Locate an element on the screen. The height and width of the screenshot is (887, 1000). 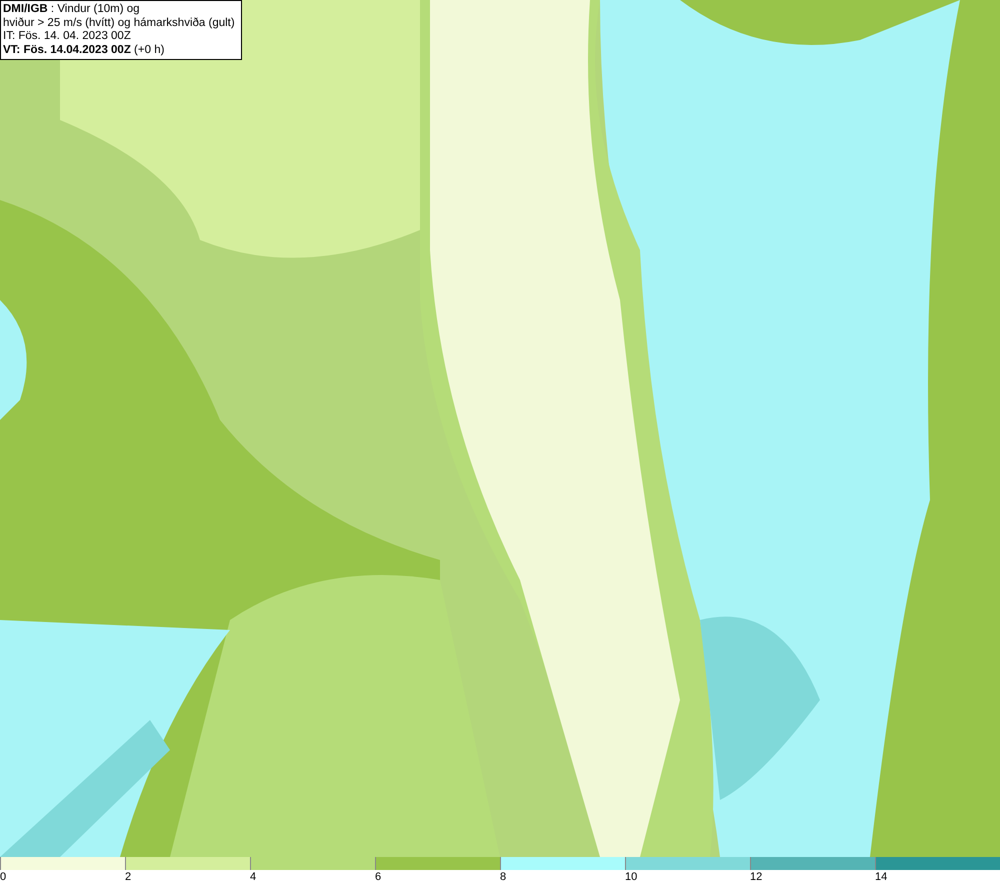
caption-line: hviður > 25 m/s (hvítt) og hámarkshviða (gult) is located at coordinates (119, 23).